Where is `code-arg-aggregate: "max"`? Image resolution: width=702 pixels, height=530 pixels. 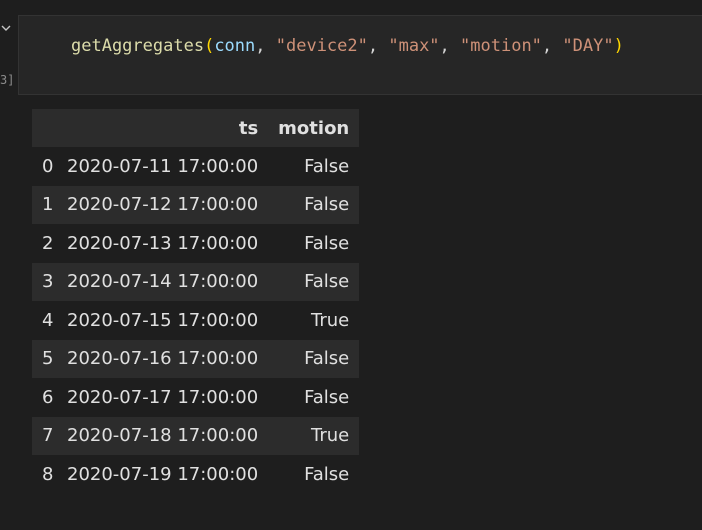
code-arg-aggregate: "max" is located at coordinates (414, 46).